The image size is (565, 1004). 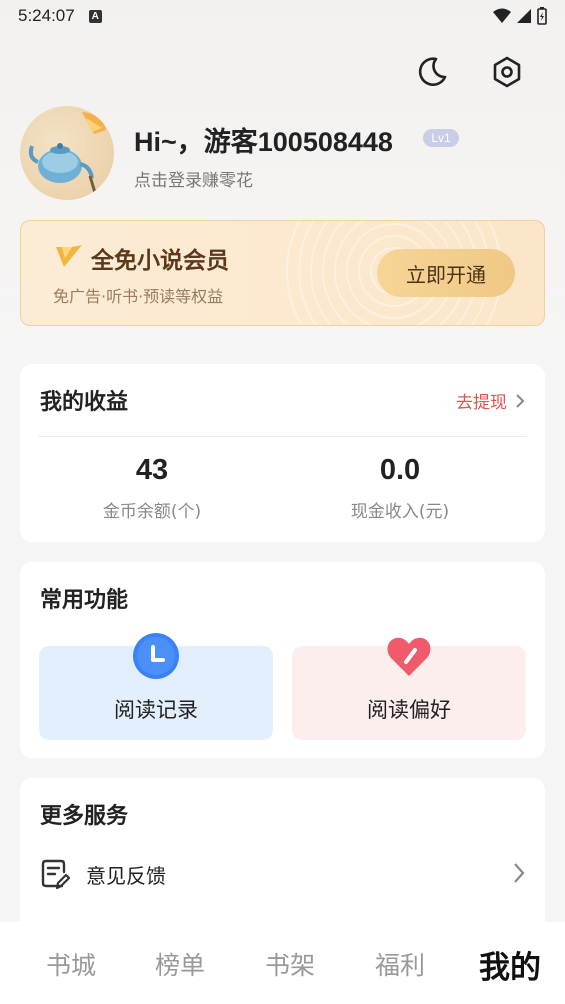 I want to click on tab-bookshelf: 书架, so click(x=290, y=964).